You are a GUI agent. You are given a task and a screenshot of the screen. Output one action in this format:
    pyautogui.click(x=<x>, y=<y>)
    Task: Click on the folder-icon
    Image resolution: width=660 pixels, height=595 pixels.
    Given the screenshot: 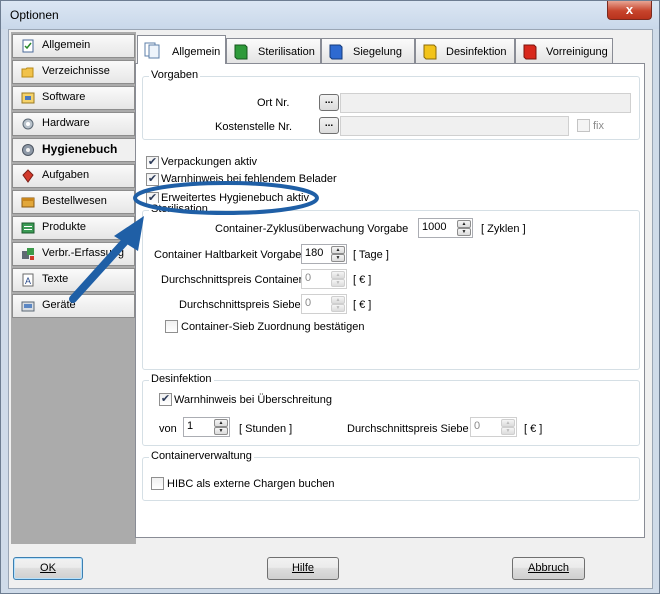 What is the action you would take?
    pyautogui.click(x=28, y=72)
    